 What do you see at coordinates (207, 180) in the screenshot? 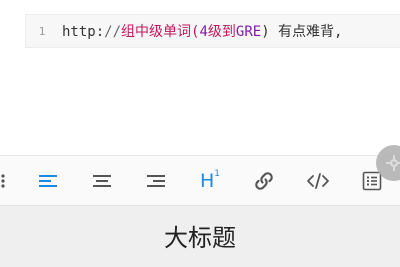
I see `heading-label: H` at bounding box center [207, 180].